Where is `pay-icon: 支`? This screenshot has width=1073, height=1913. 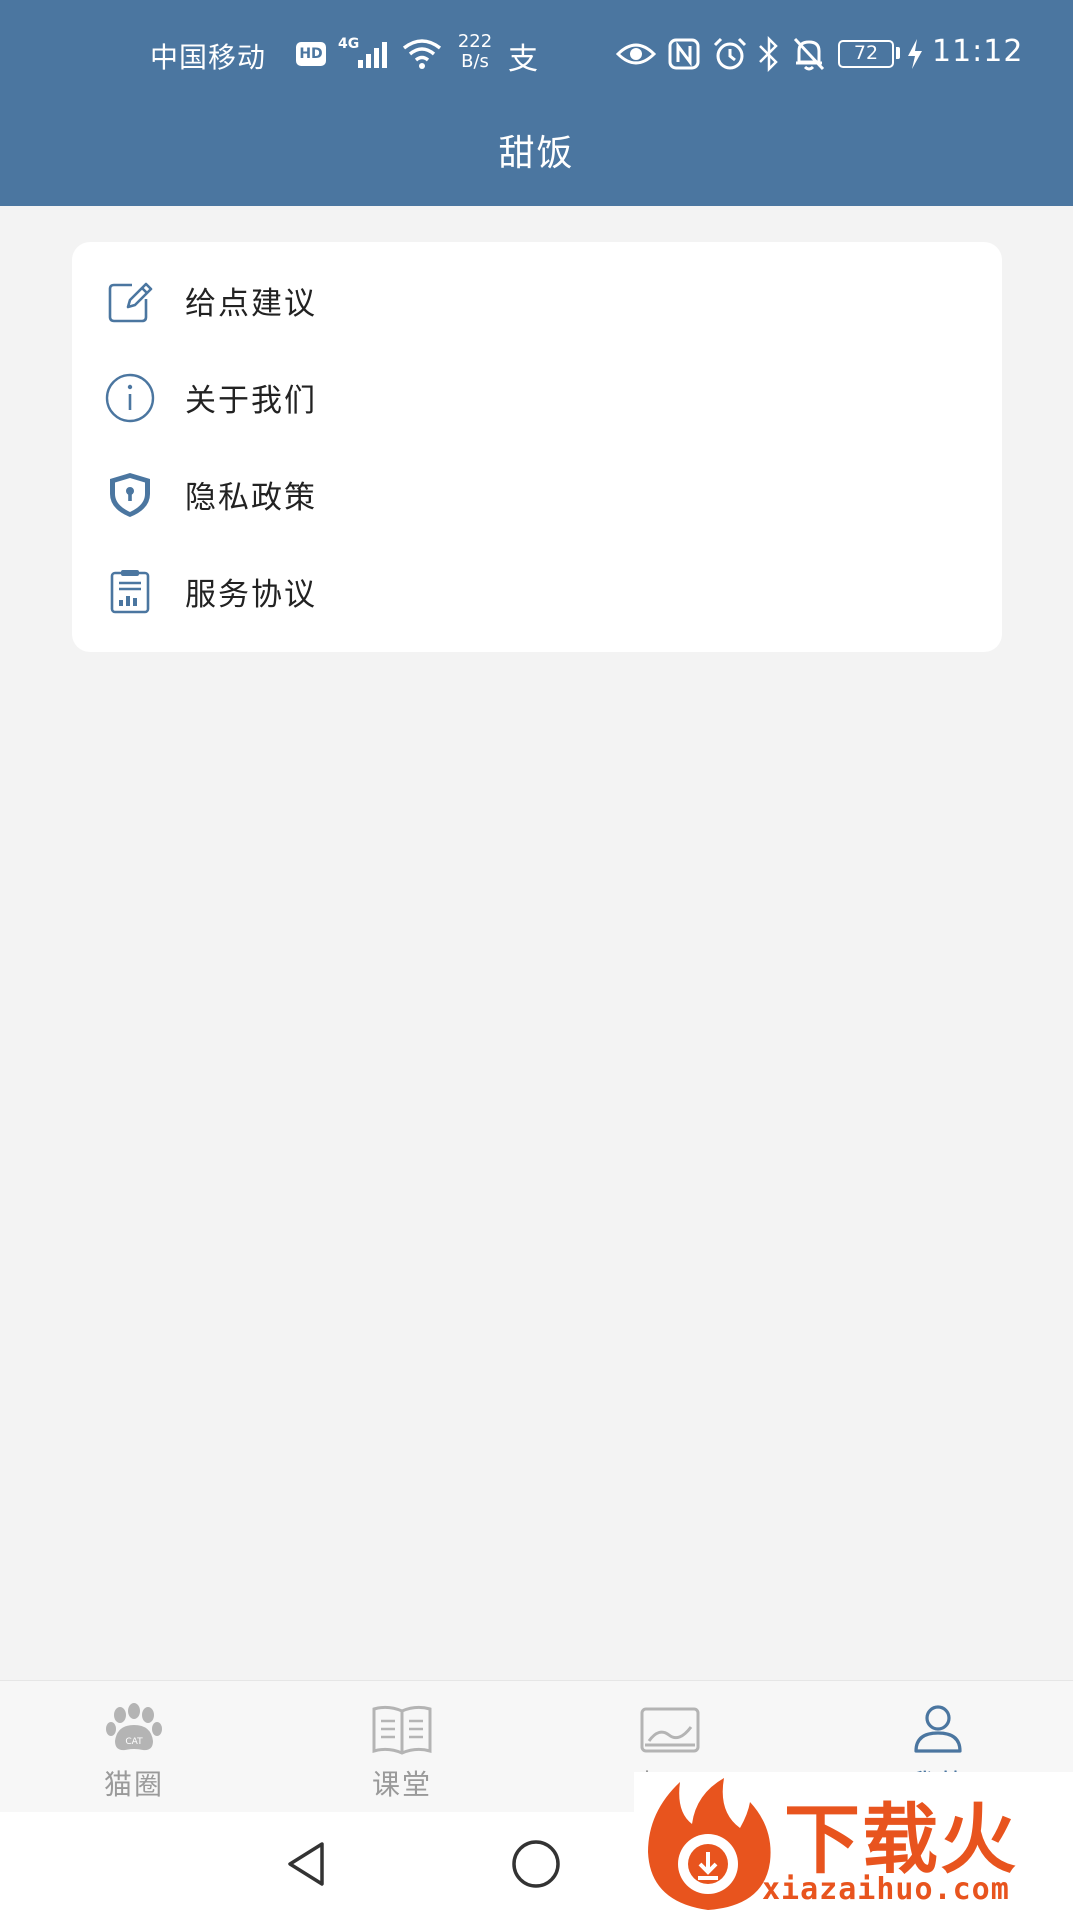
pay-icon: 支 is located at coordinates (523, 59).